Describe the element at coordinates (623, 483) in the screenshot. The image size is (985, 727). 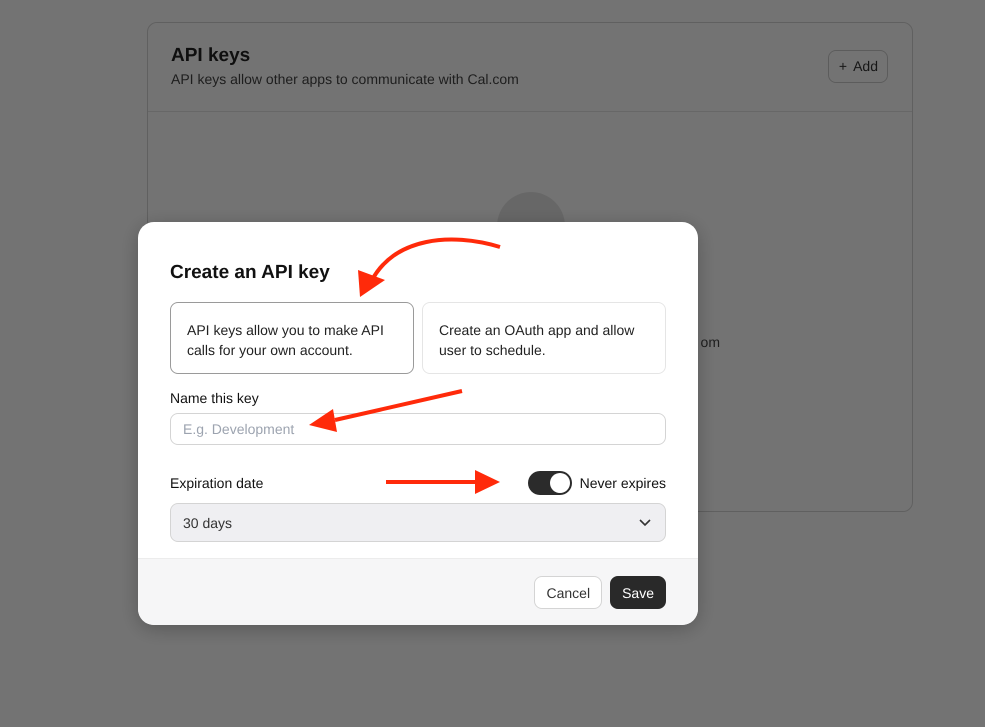
I see `toggle-label: Never expires` at that location.